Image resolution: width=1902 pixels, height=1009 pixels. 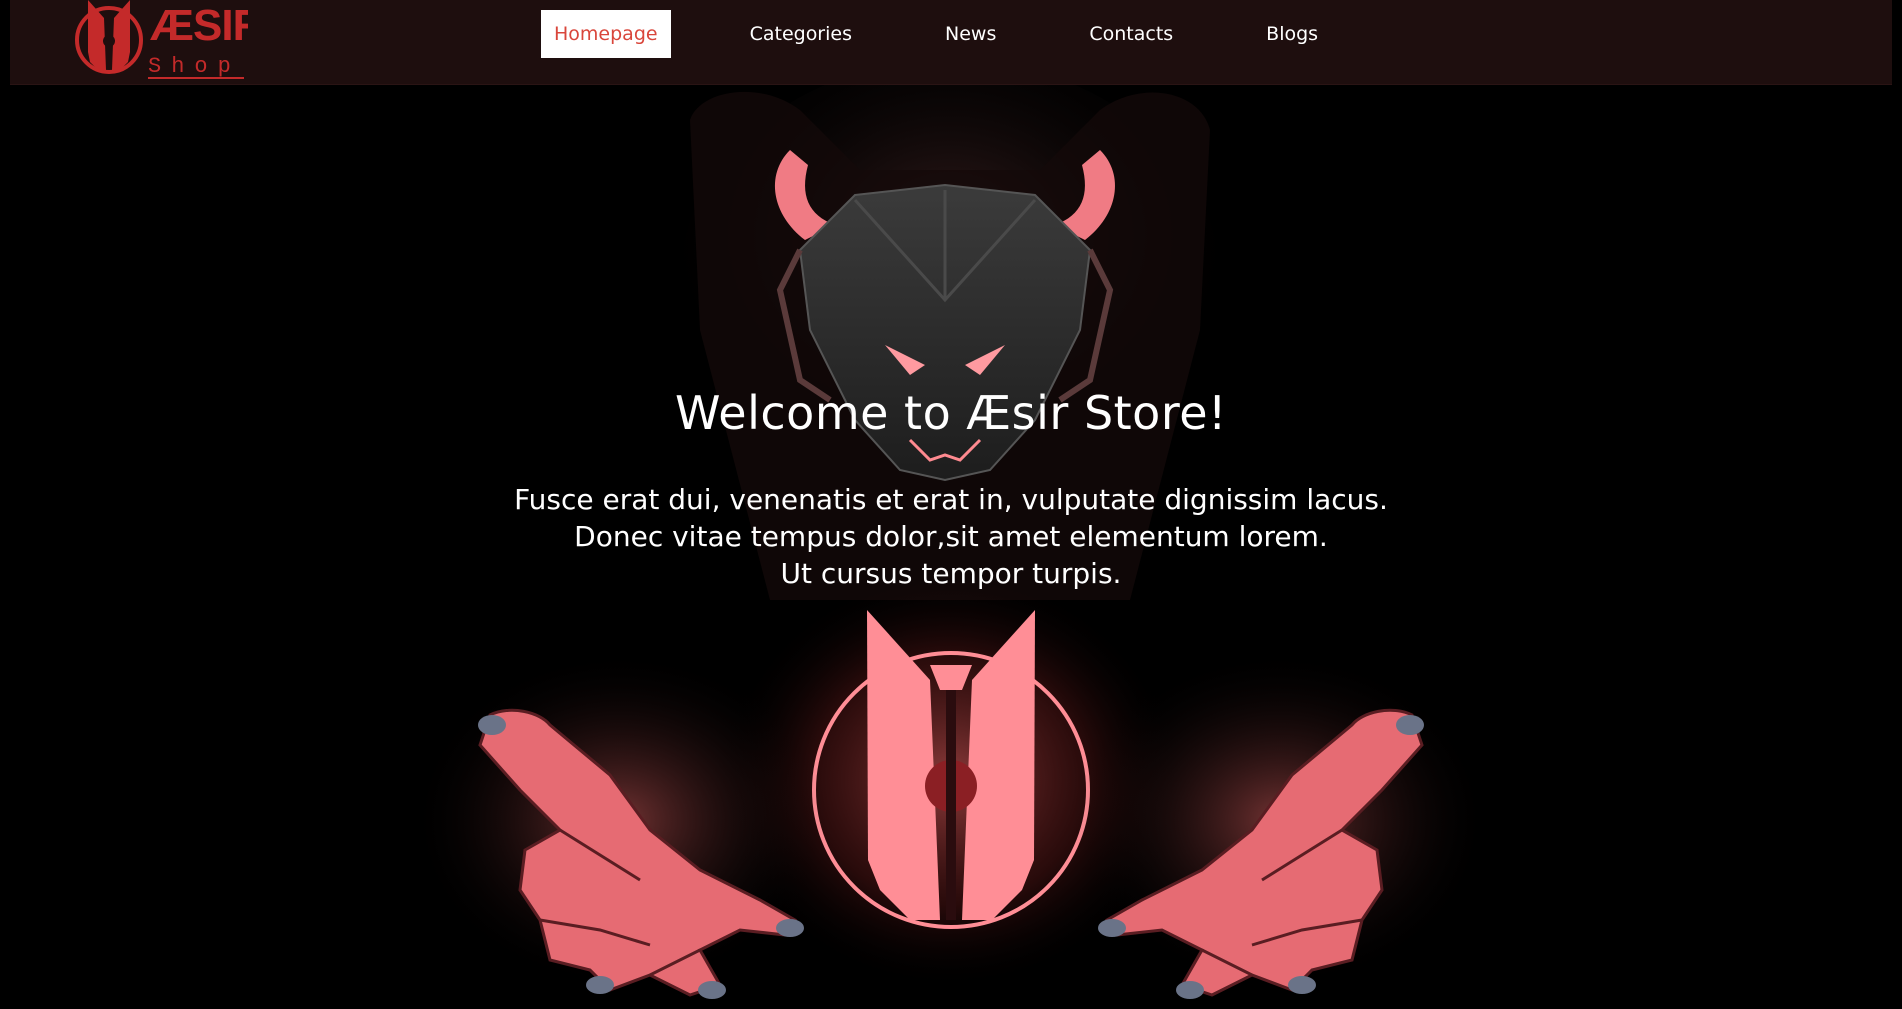 I want to click on logo-subtext: Shop, so click(x=194, y=66).